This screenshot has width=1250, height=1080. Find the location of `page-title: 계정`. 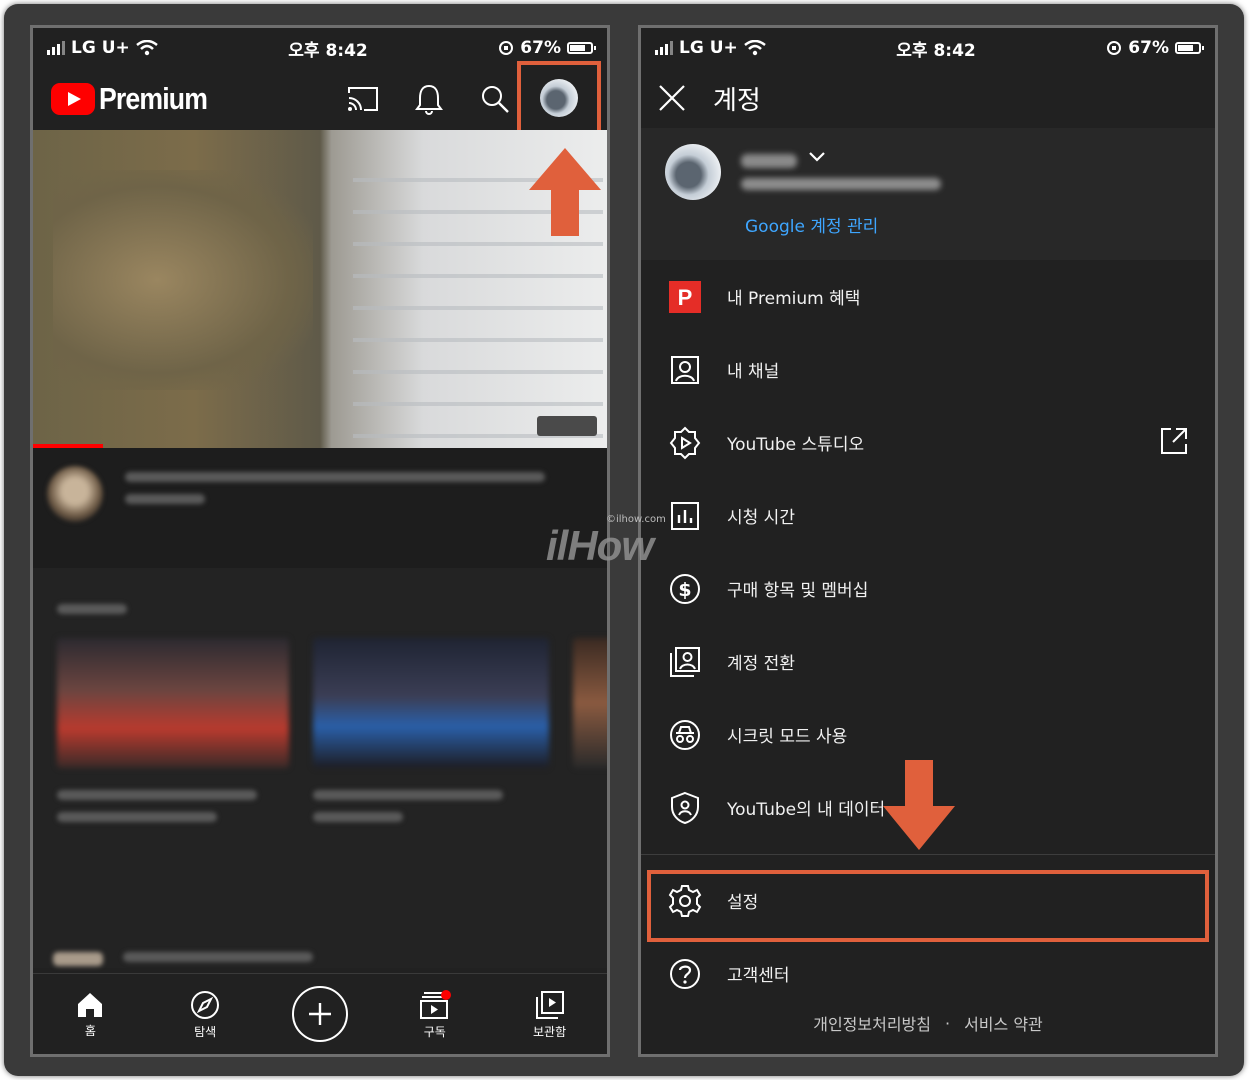

page-title: 계정 is located at coordinates (737, 100).